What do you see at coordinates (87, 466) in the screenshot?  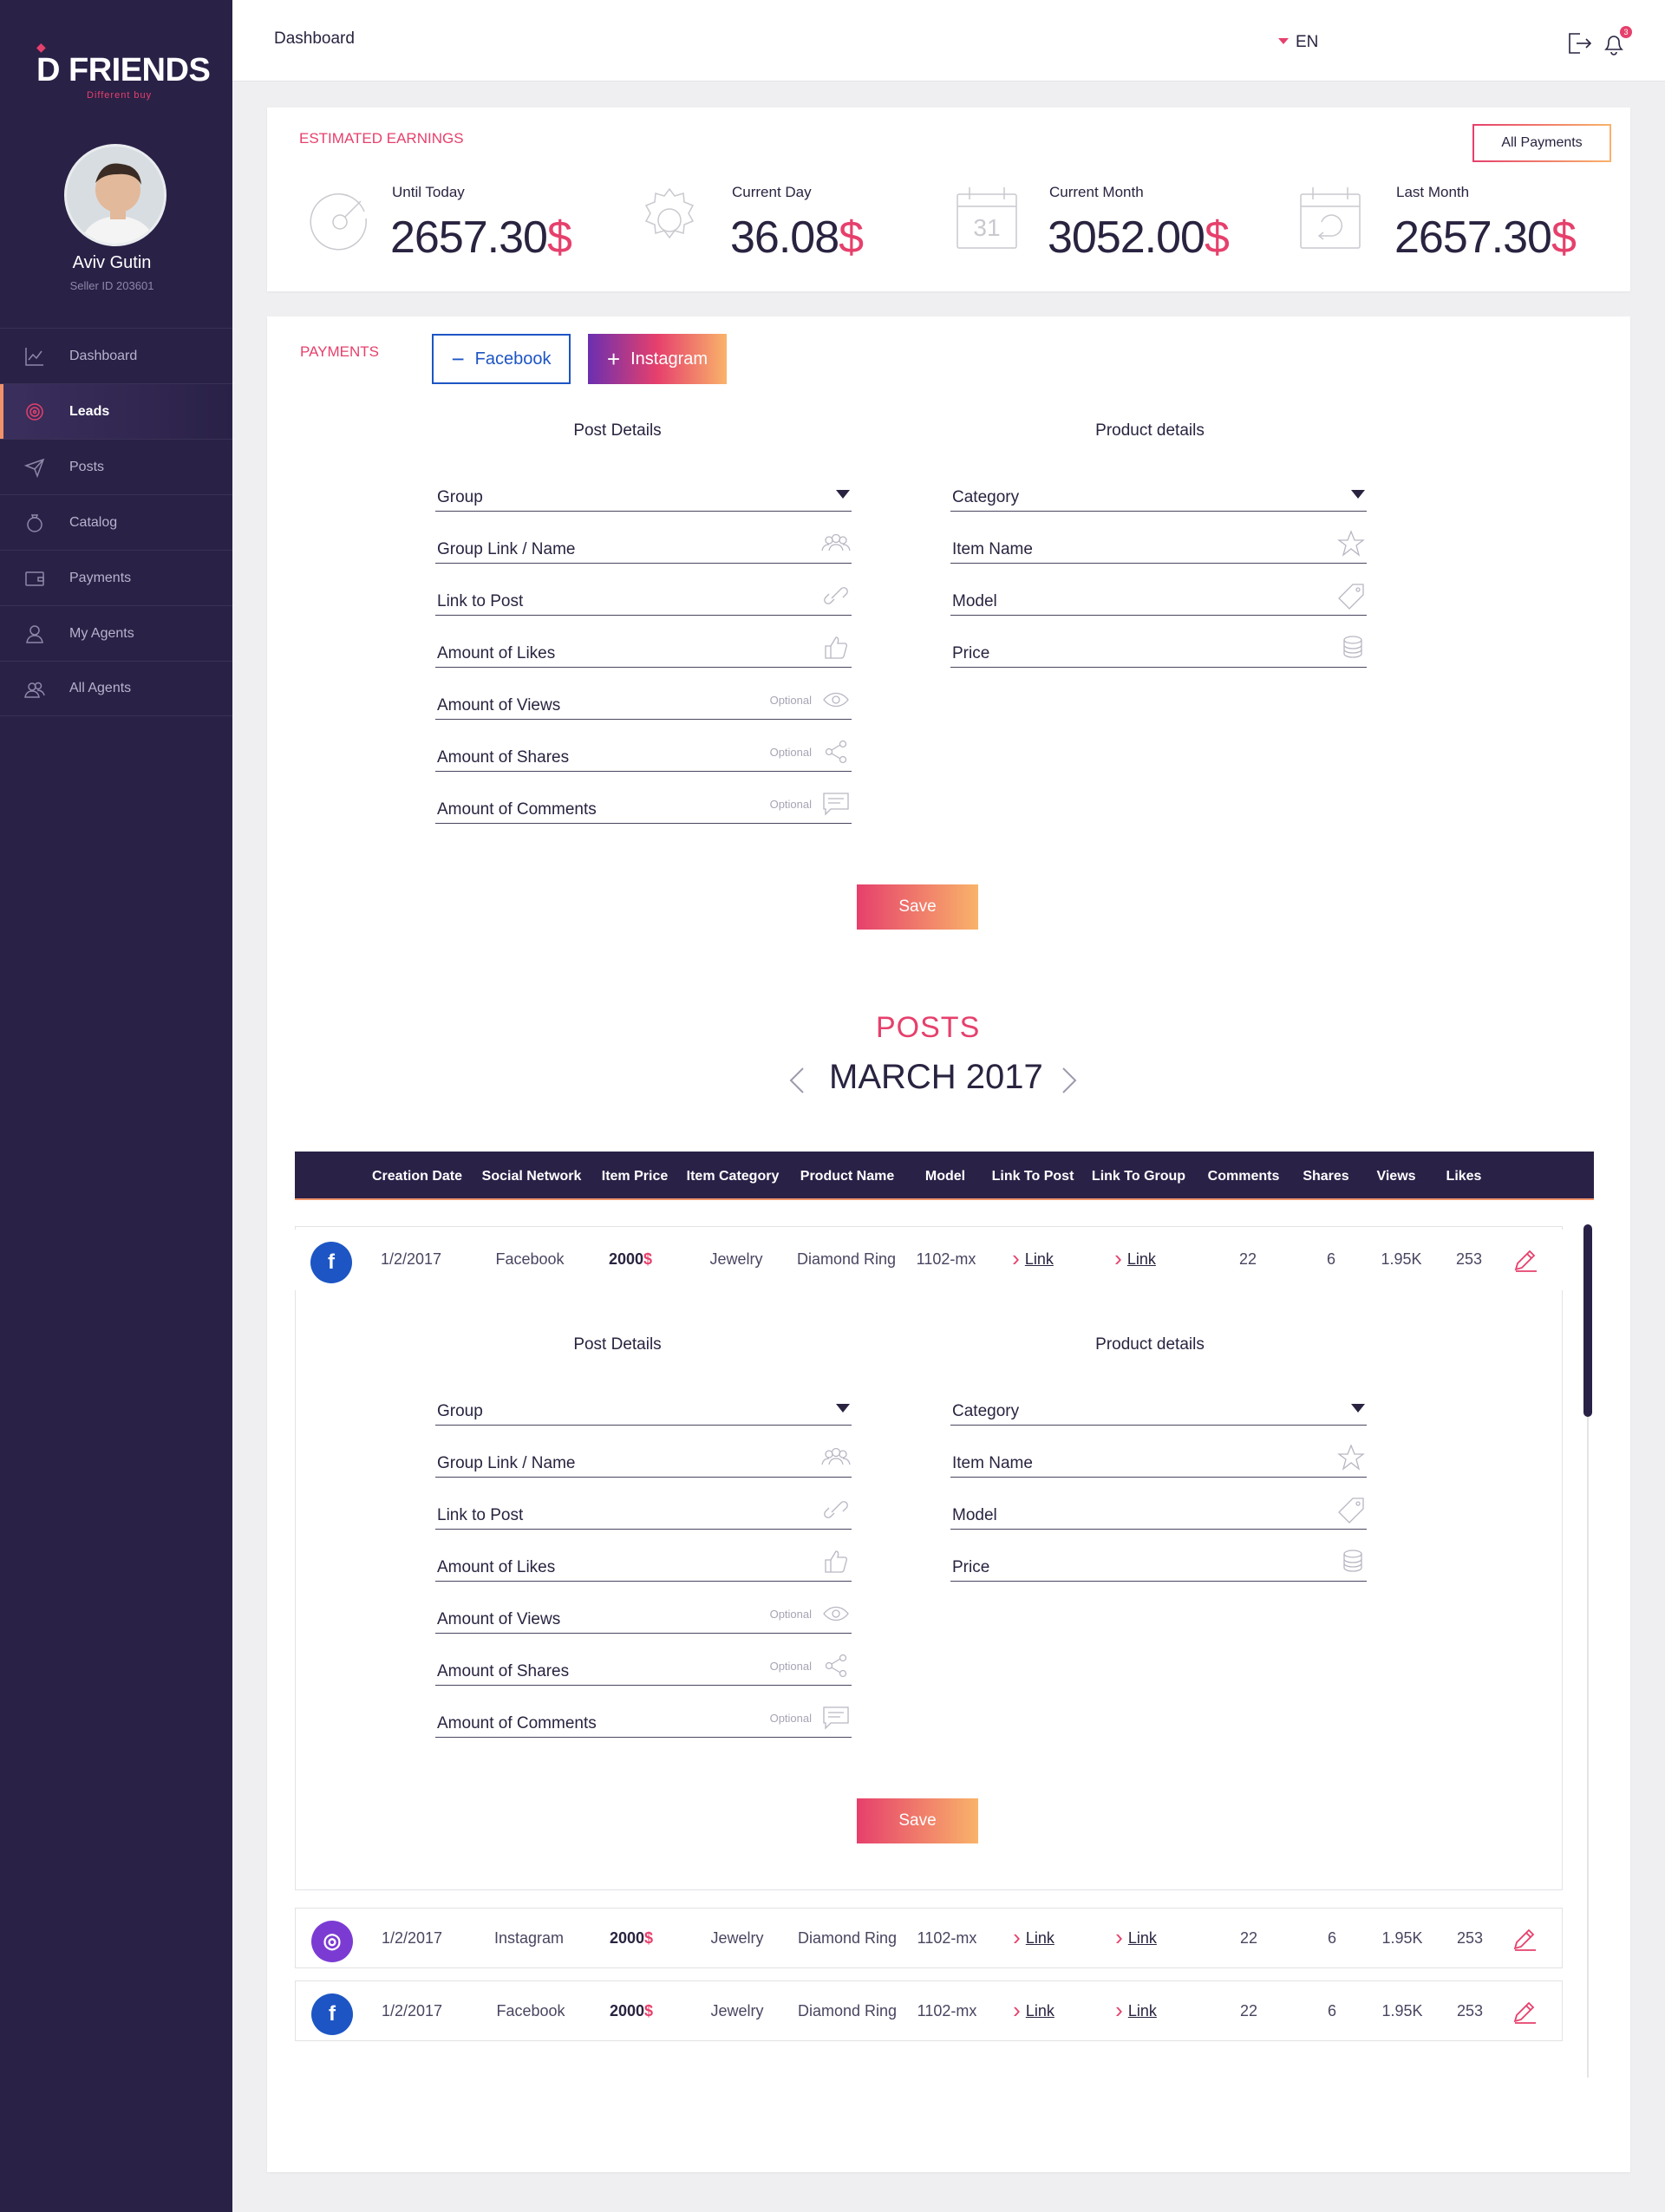 I see `sidebar-item-label: Posts` at bounding box center [87, 466].